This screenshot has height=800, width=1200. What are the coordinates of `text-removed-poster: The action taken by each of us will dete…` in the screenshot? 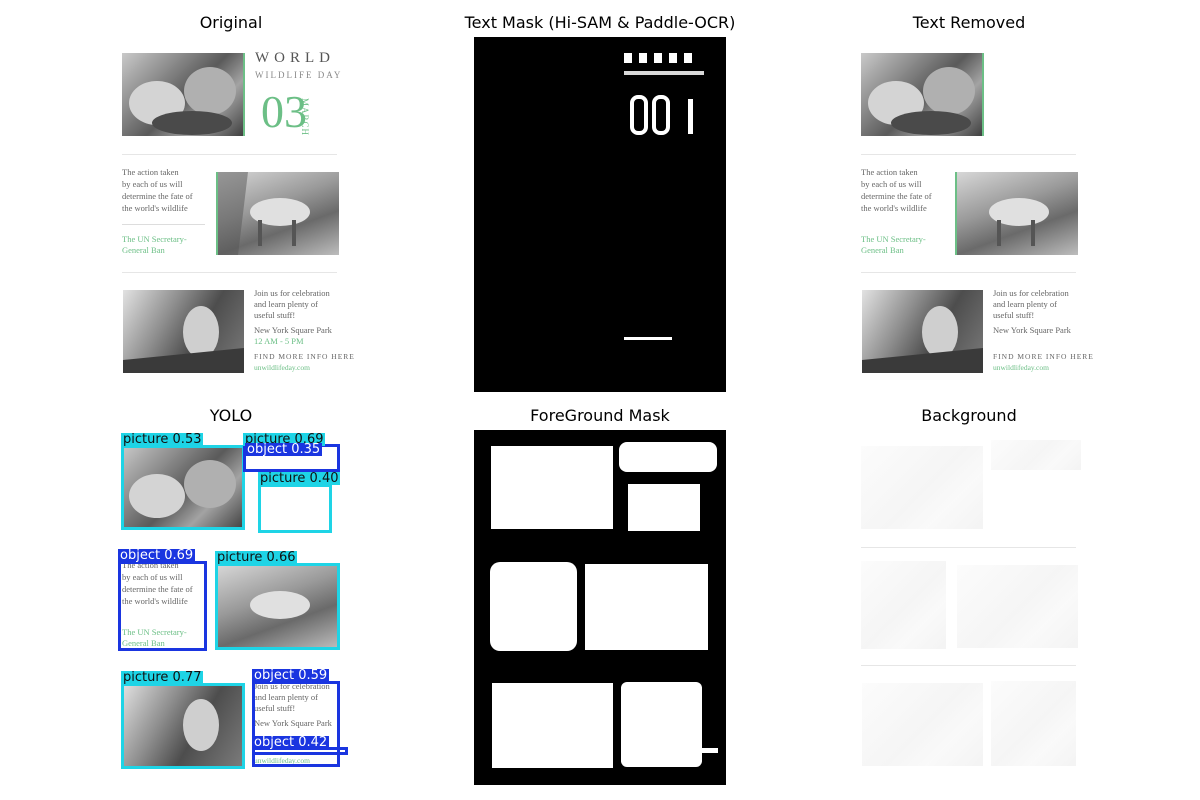 It's located at (972, 215).